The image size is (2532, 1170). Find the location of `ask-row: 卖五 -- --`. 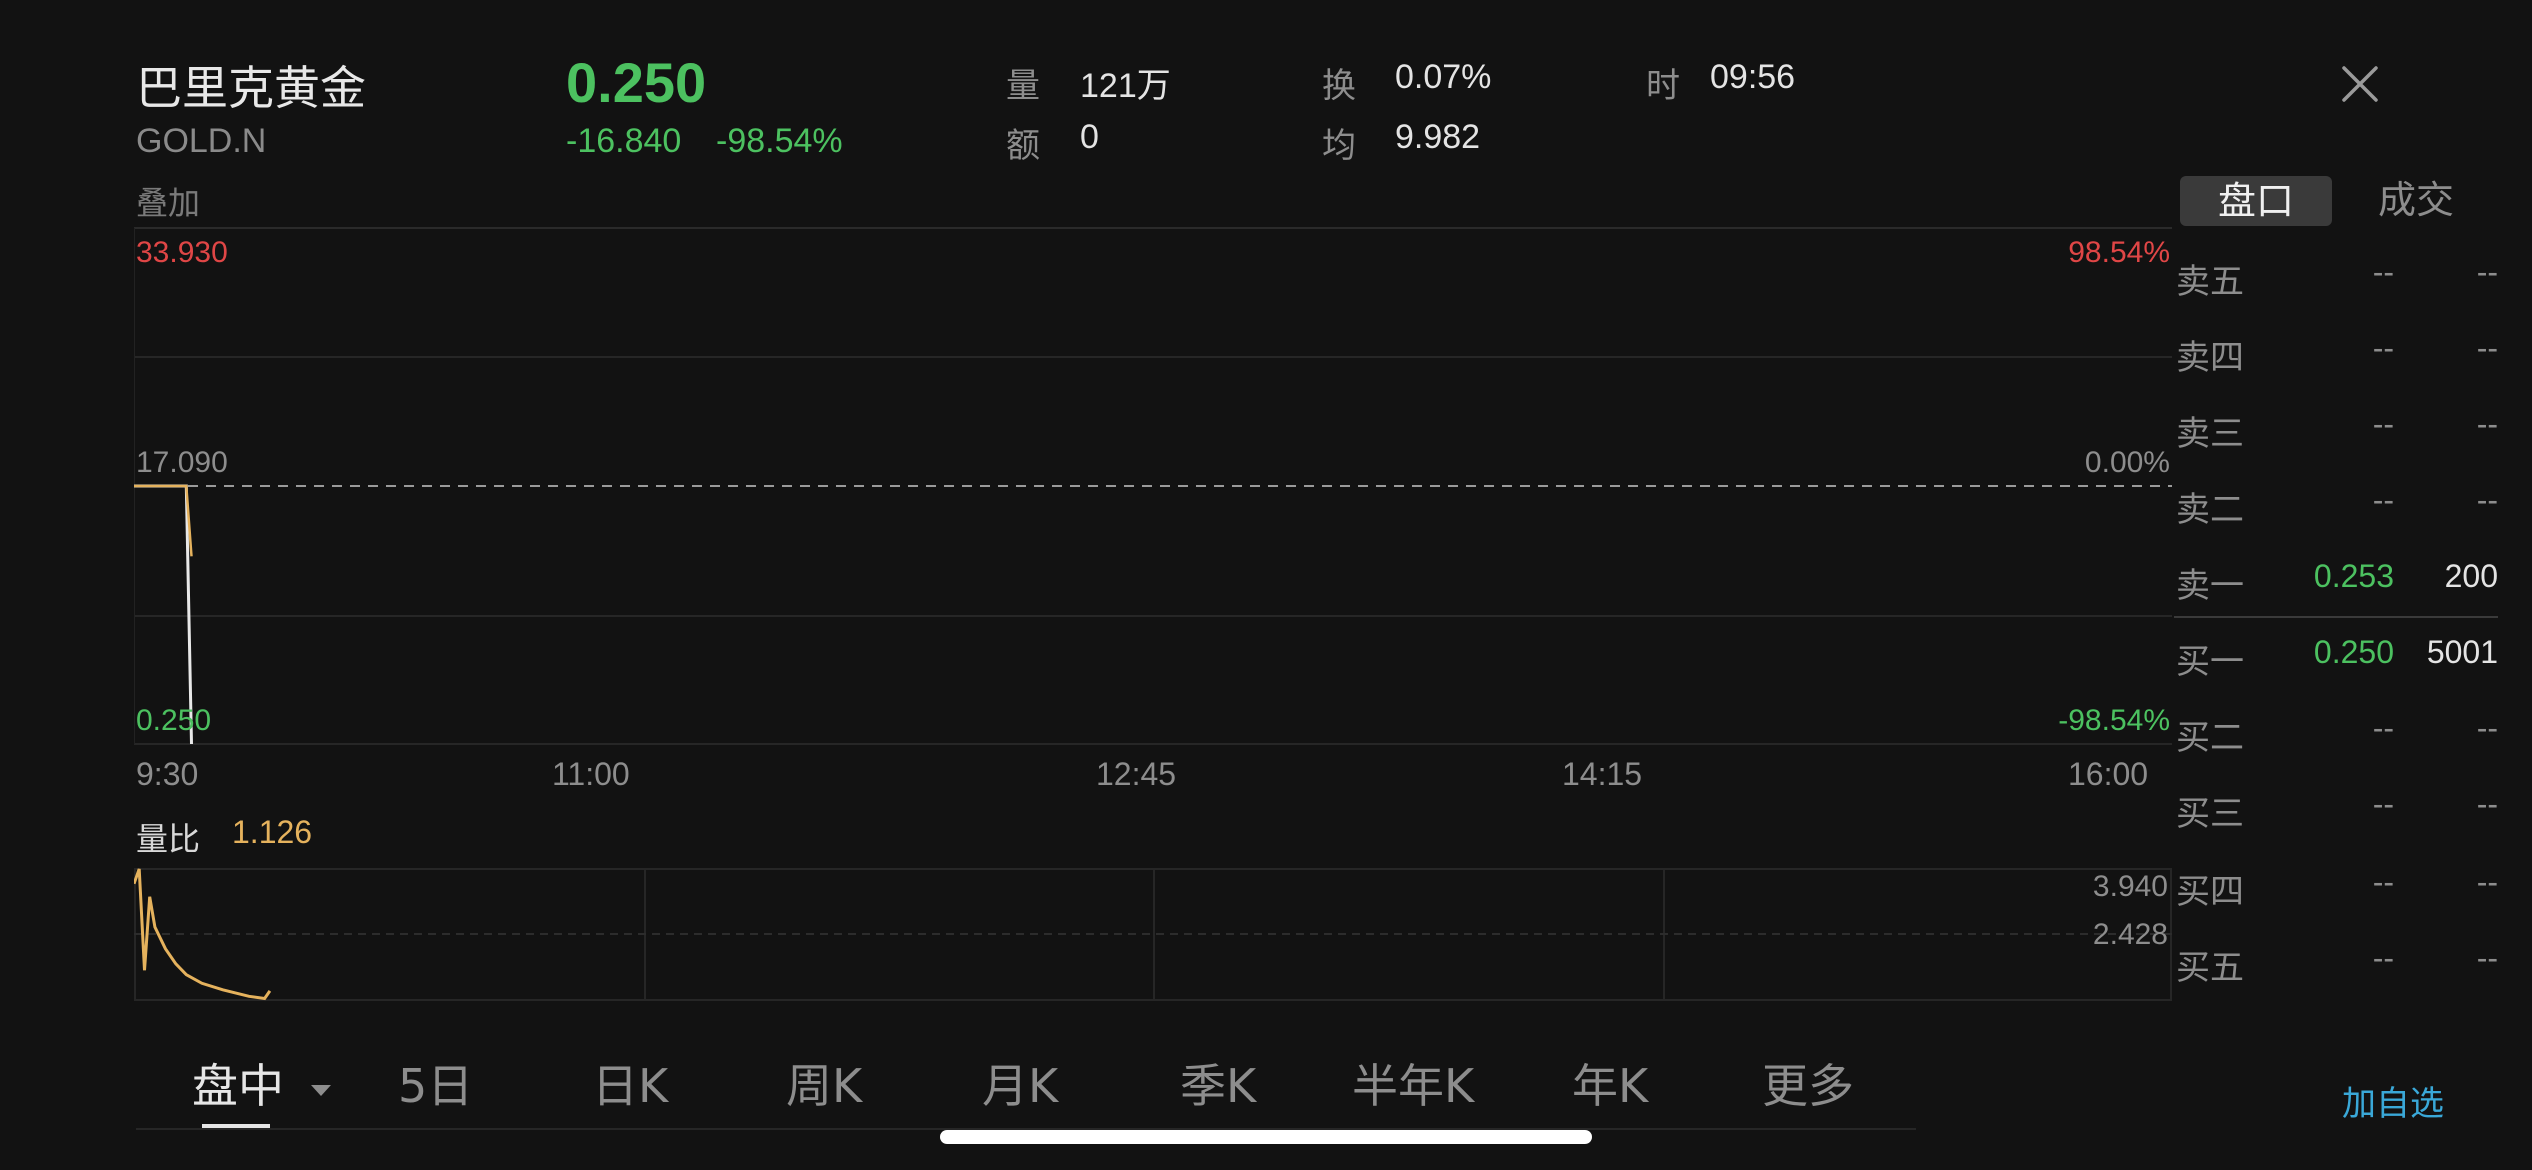

ask-row: 卖五 -- -- is located at coordinates (2337, 292).